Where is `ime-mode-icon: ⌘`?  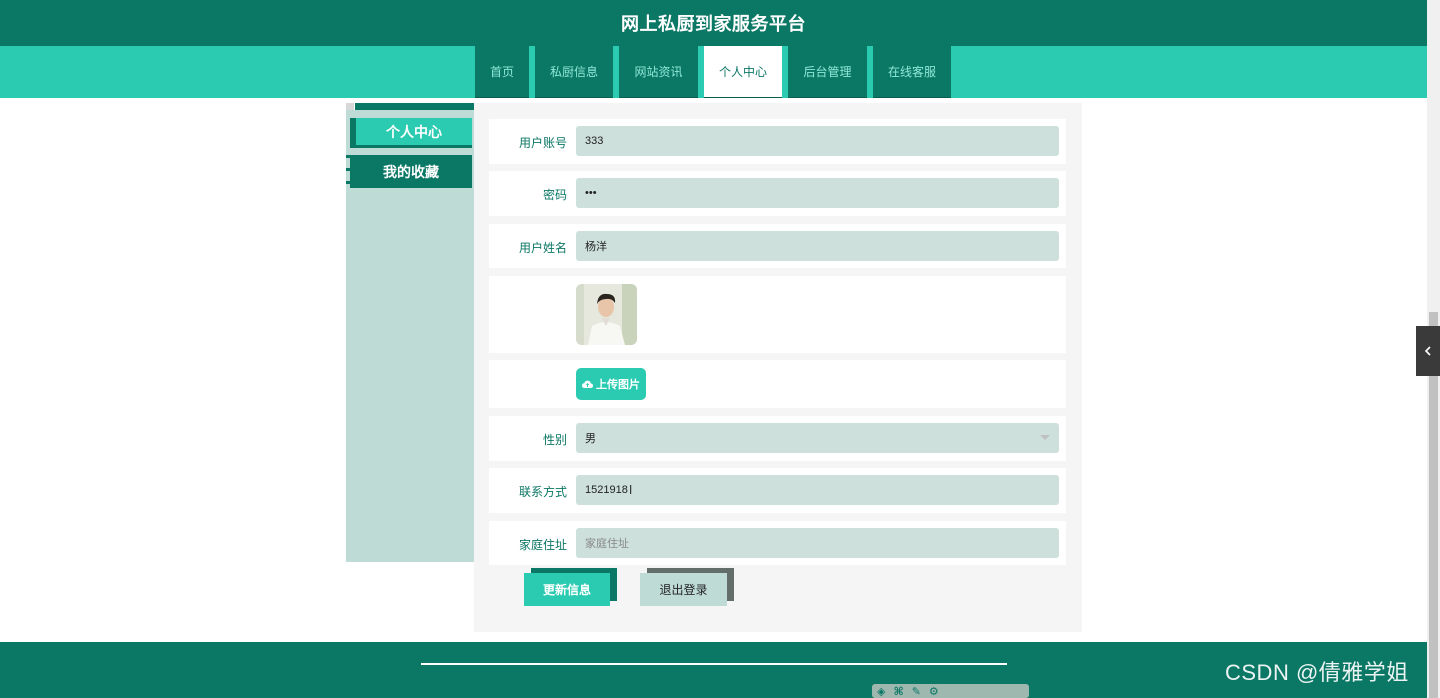
ime-mode-icon: ⌘ is located at coordinates (898, 691).